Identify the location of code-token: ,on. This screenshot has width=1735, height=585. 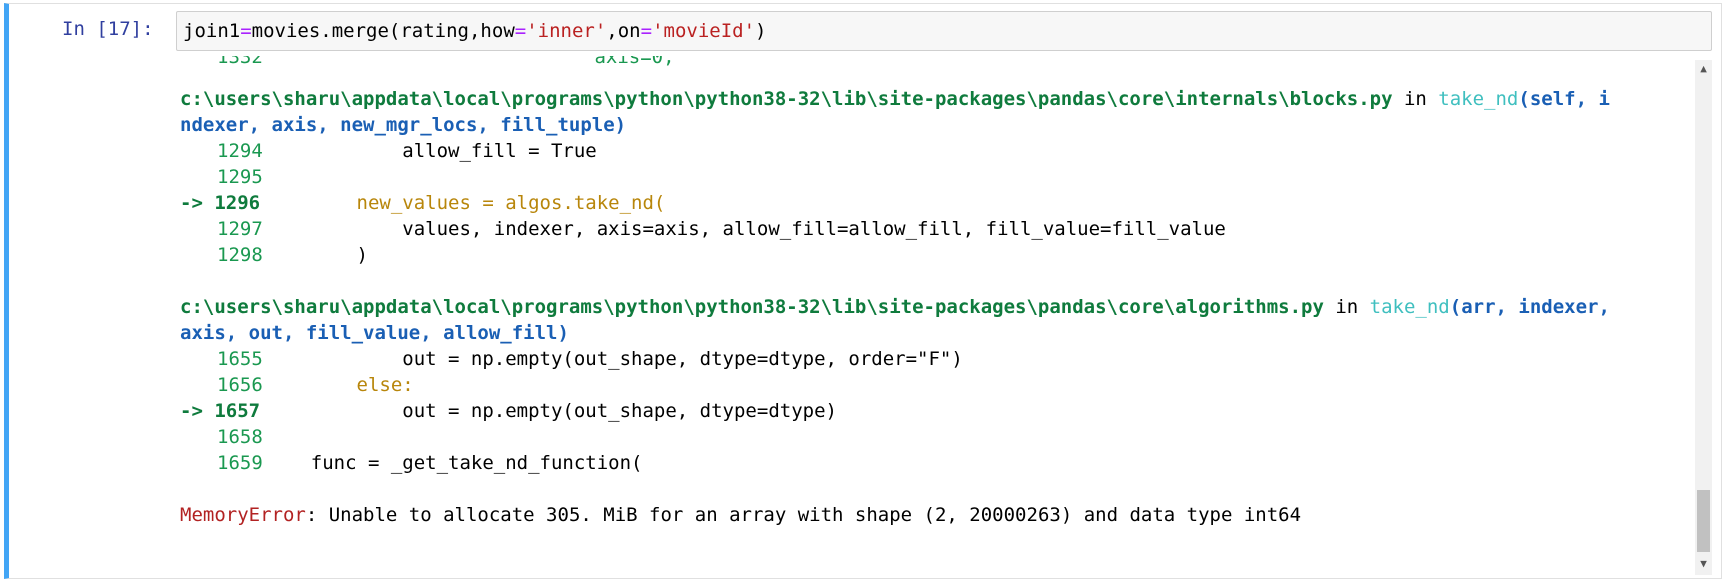
(623, 31).